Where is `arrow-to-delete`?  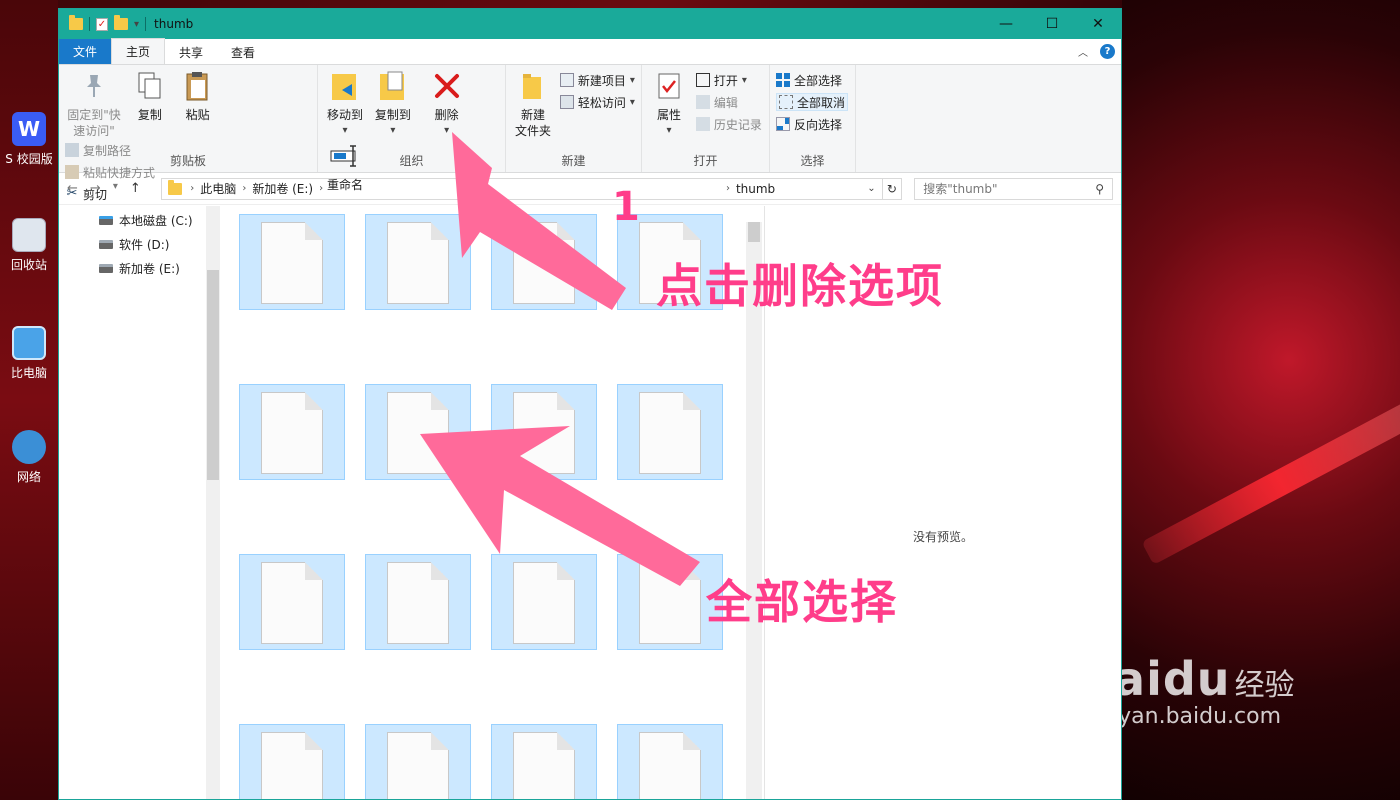 arrow-to-delete is located at coordinates (539, 221).